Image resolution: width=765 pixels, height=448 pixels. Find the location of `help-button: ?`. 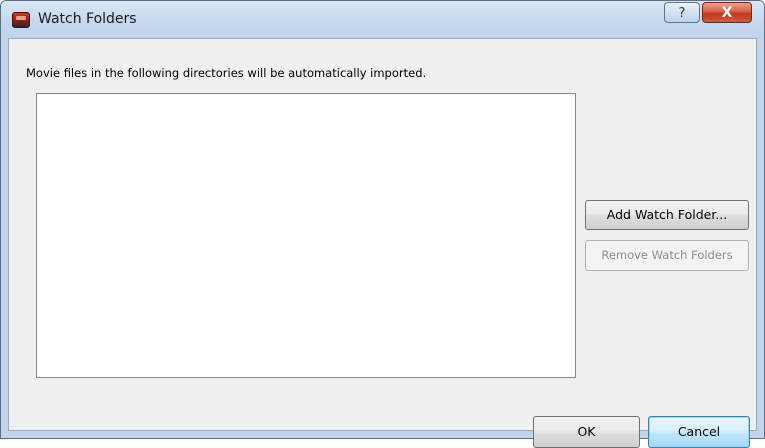

help-button: ? is located at coordinates (682, 12).